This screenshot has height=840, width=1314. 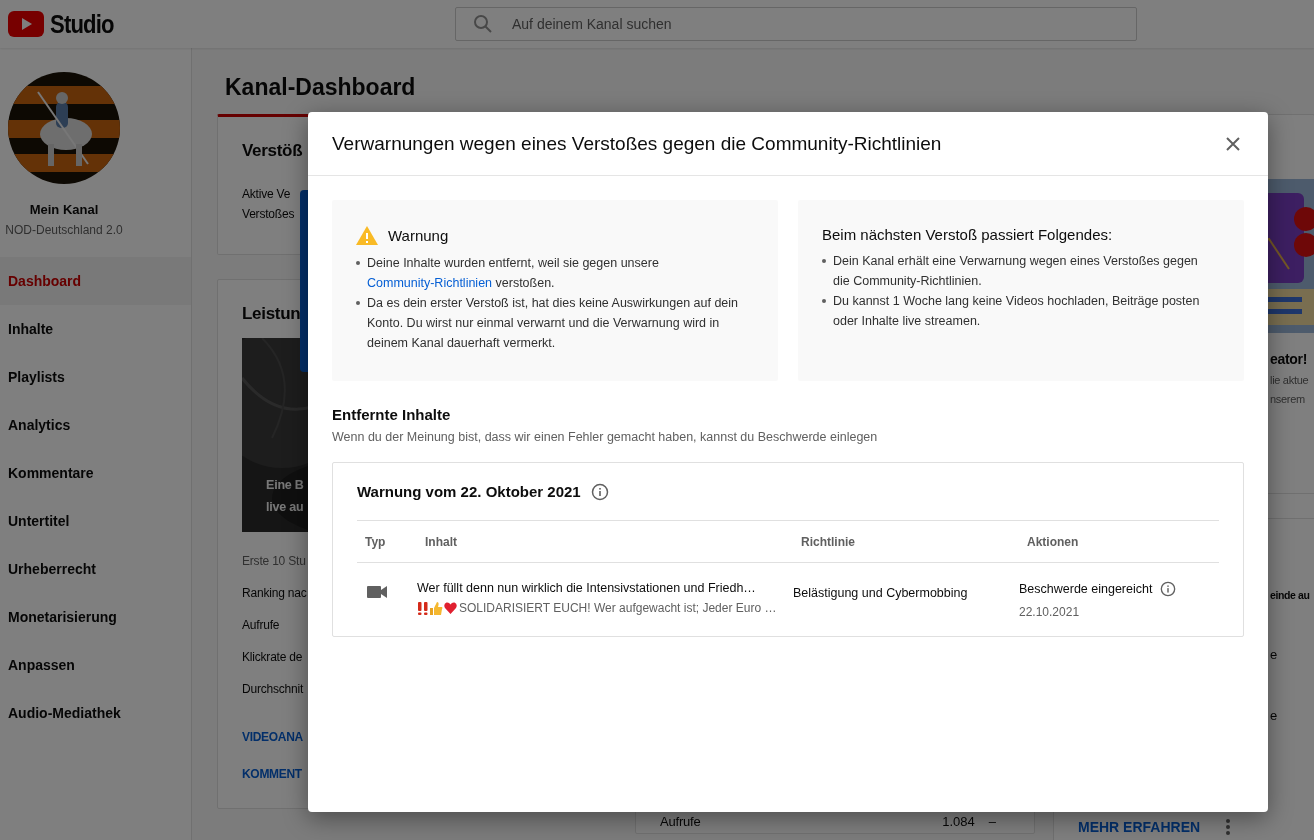 I want to click on video-caption: live au, so click(x=285, y=507).